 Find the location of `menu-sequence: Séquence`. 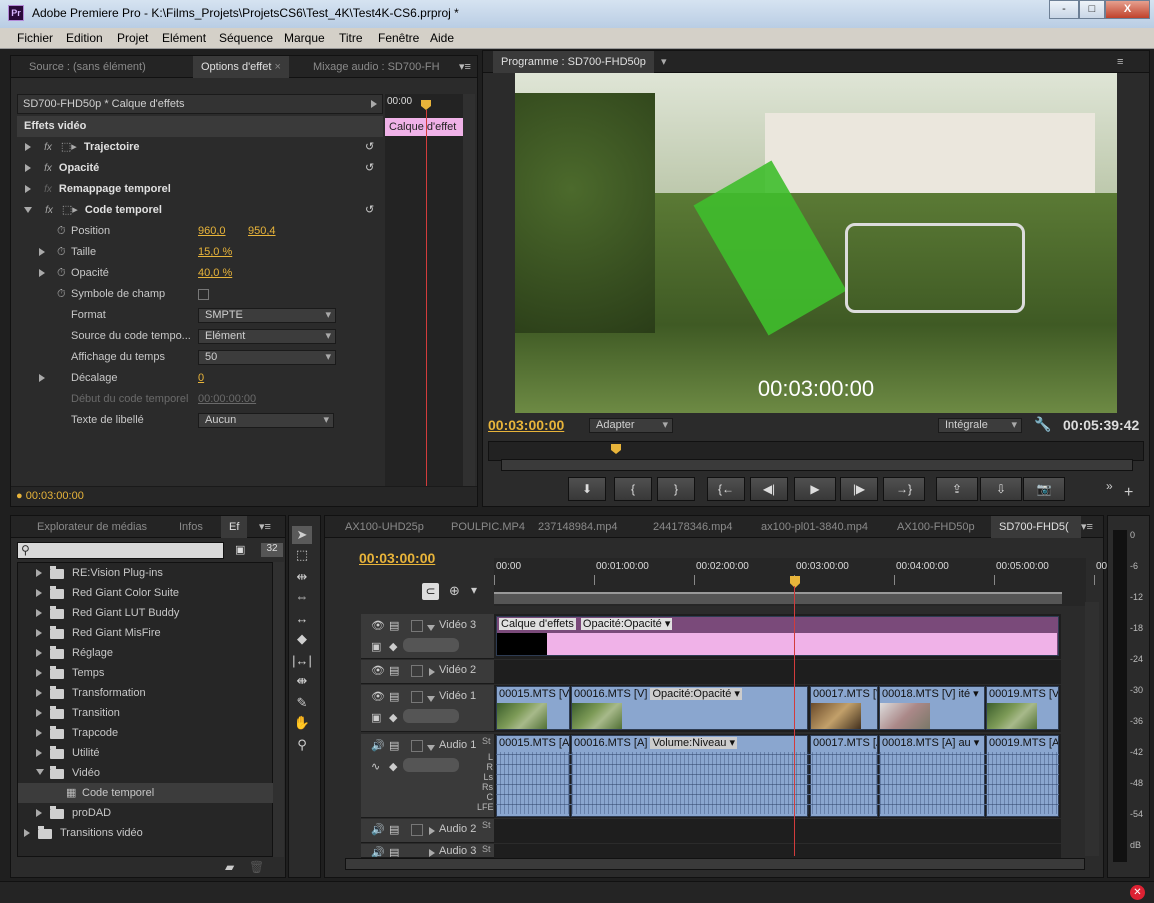

menu-sequence: Séquence is located at coordinates (246, 38).